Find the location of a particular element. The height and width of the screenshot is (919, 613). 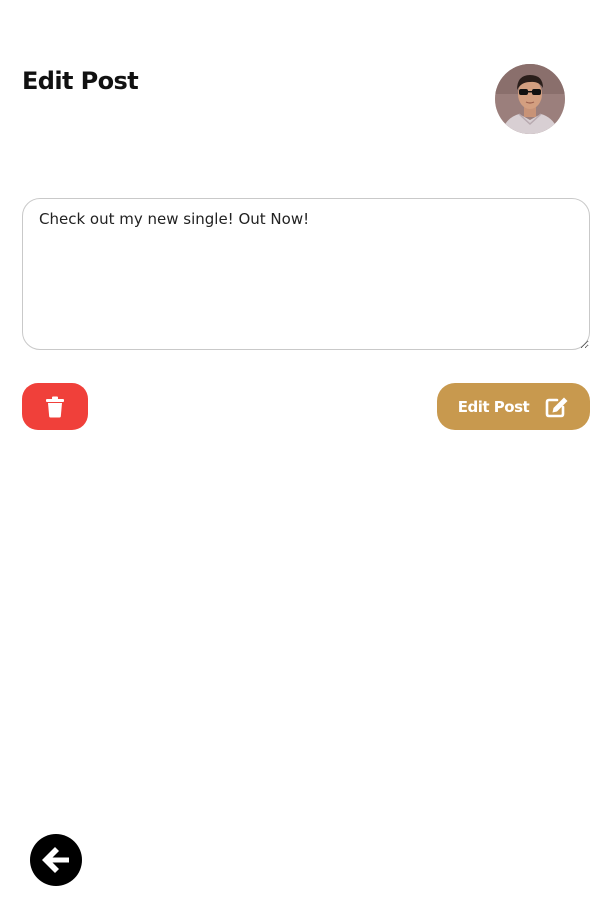

edit-post-label: Edit Post is located at coordinates (493, 406).